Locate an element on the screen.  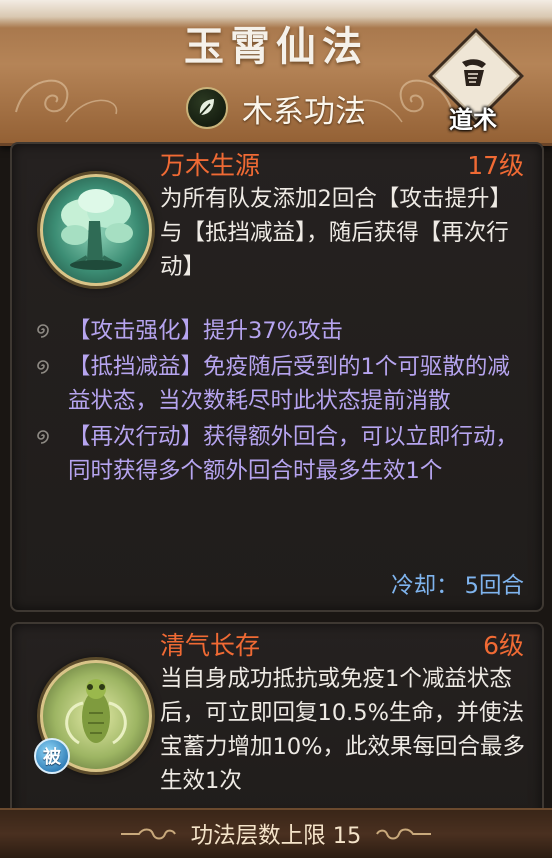
skill-name: 万木生源 is located at coordinates (210, 165).